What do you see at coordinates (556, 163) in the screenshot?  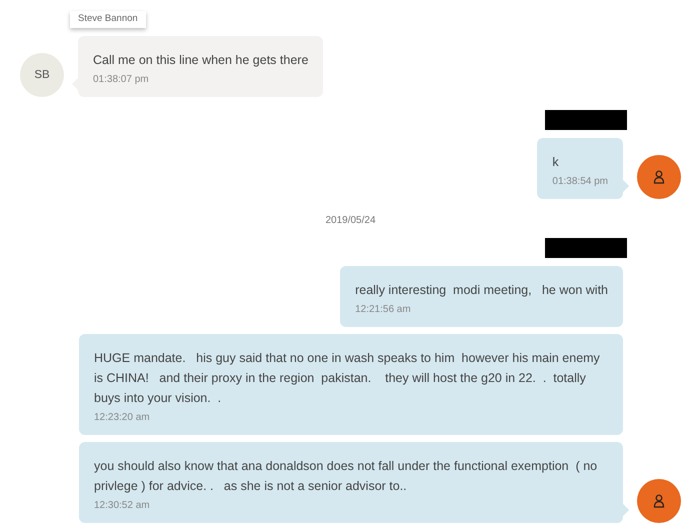 I see `message-text: k` at bounding box center [556, 163].